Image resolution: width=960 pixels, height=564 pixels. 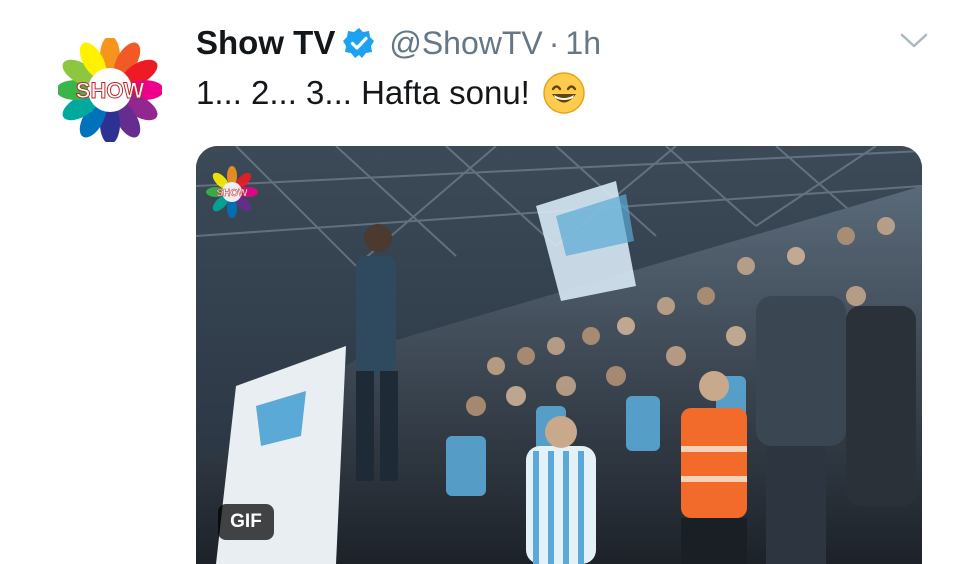 I want to click on author-name: Show TV, so click(x=265, y=43).